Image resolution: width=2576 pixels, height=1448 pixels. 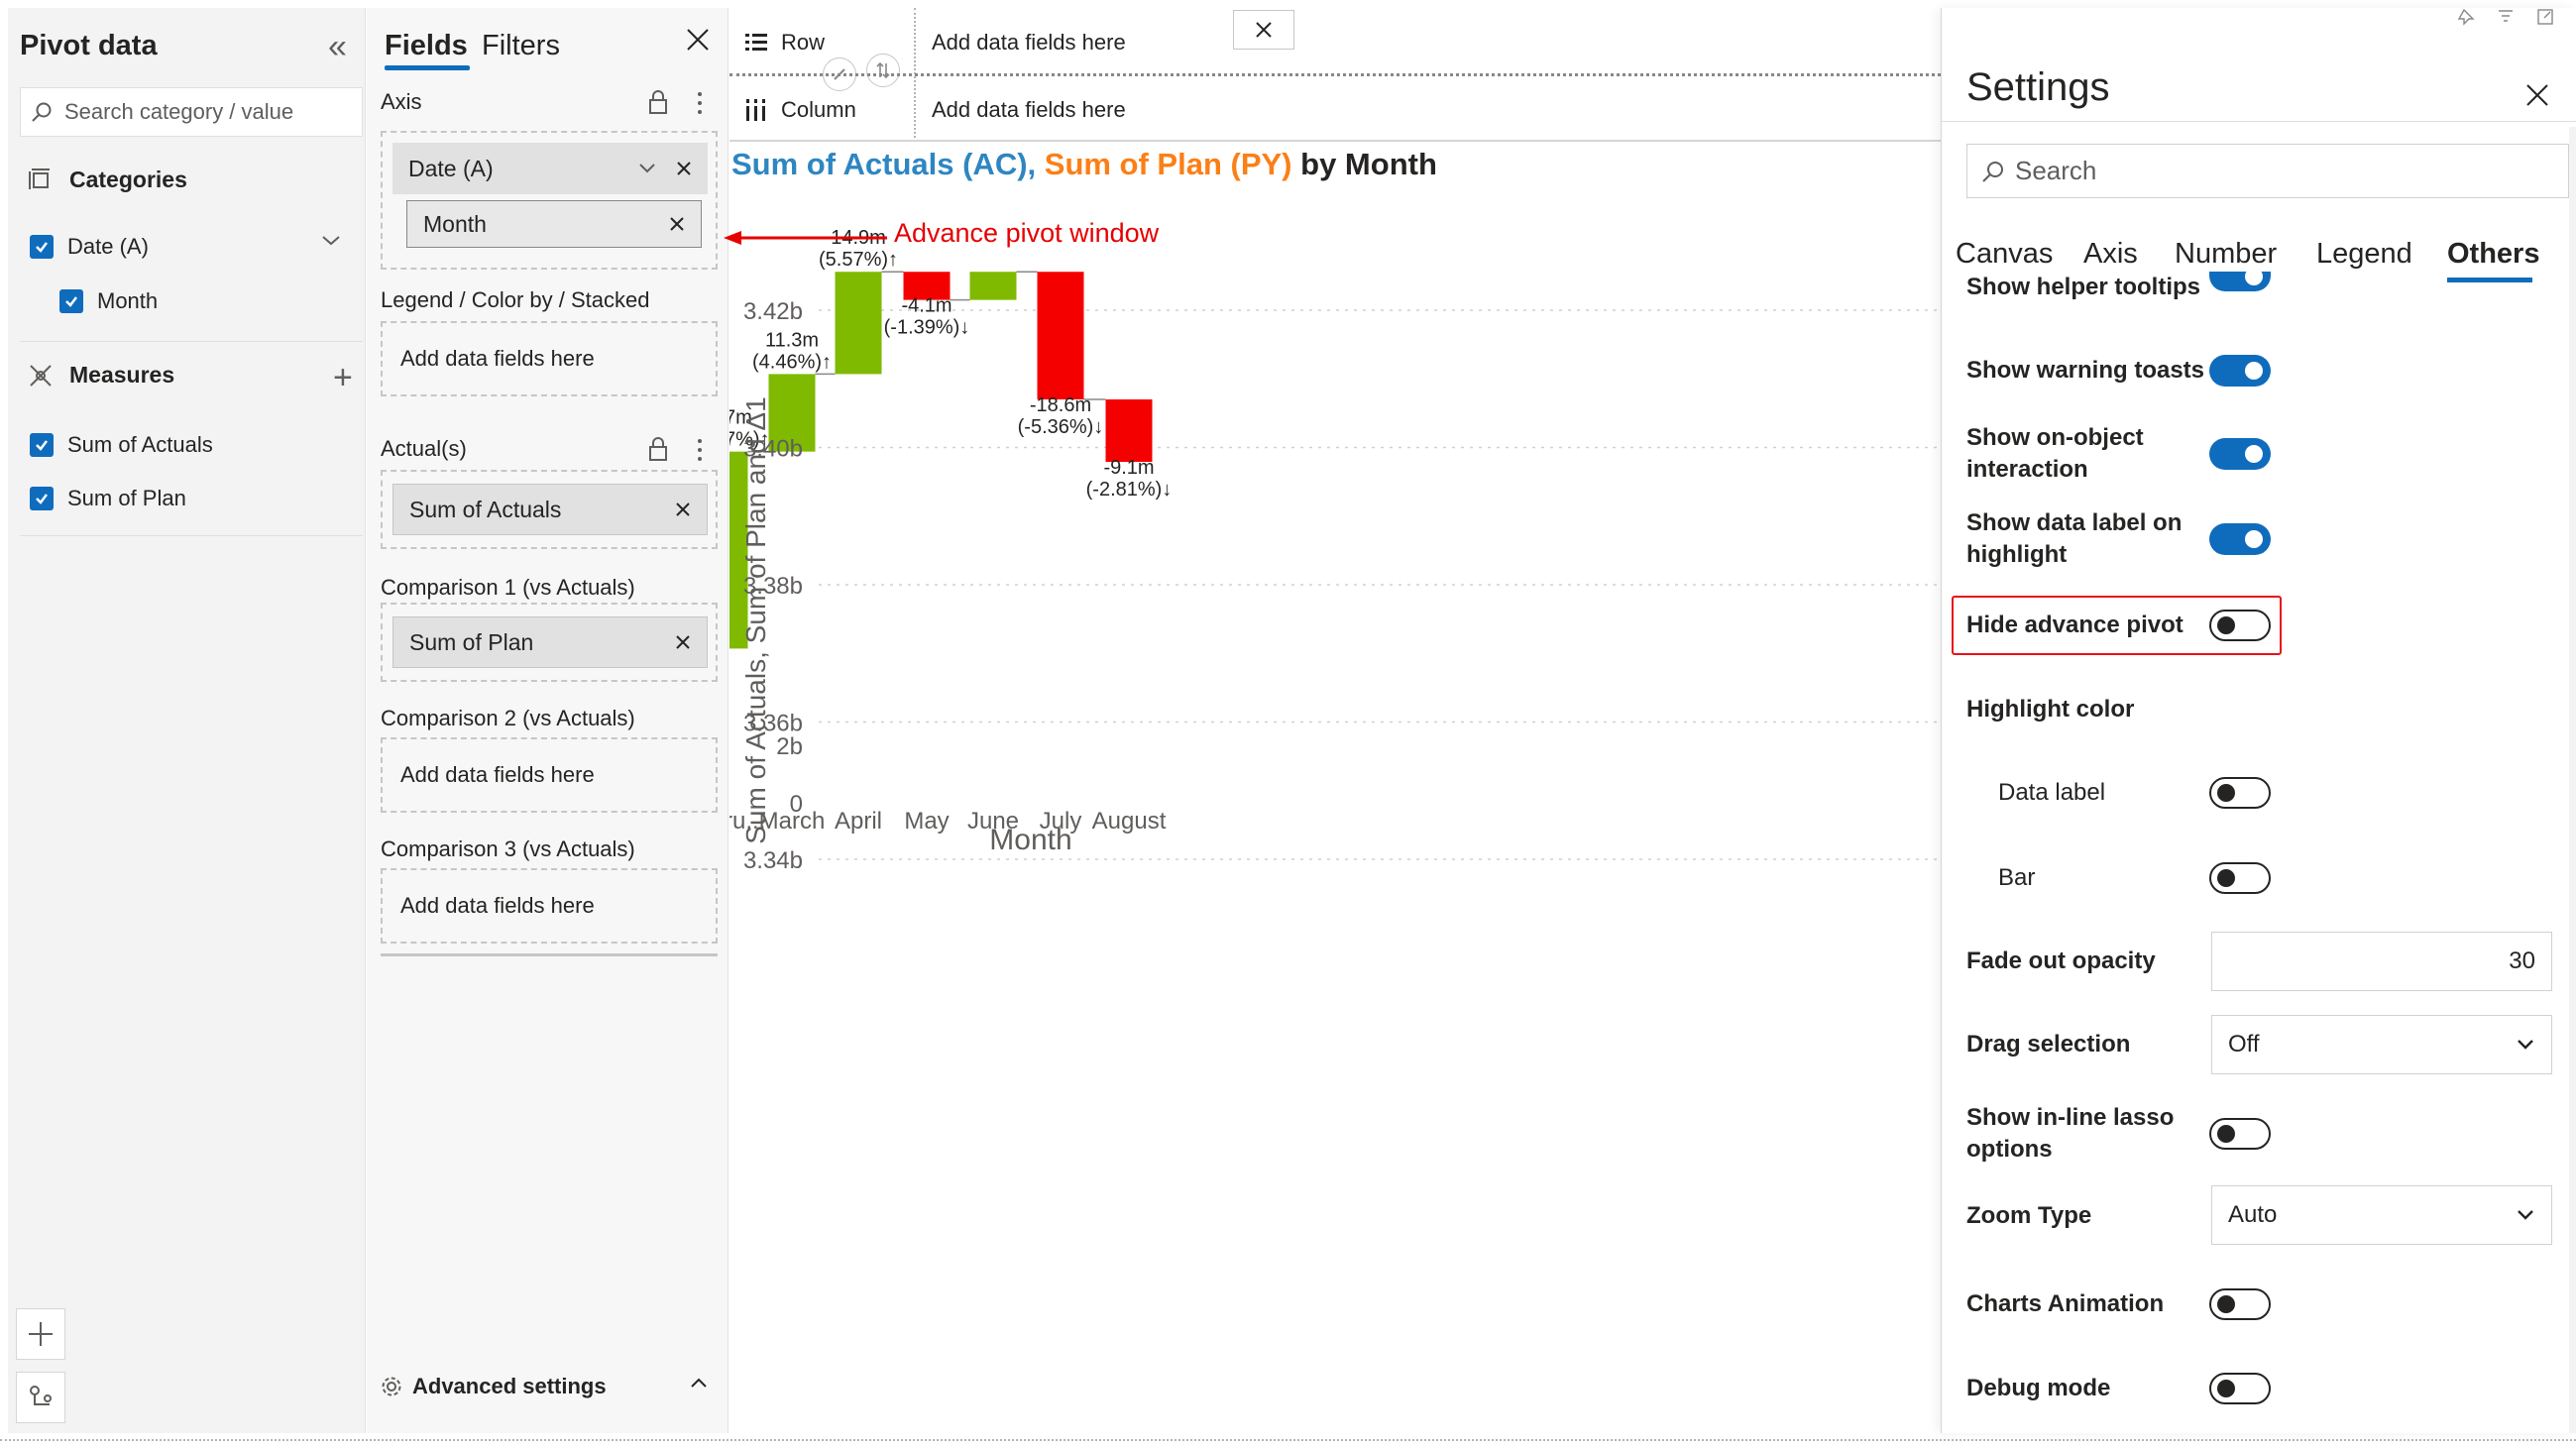 I want to click on hc-data-label-toggle, so click(x=2240, y=793).